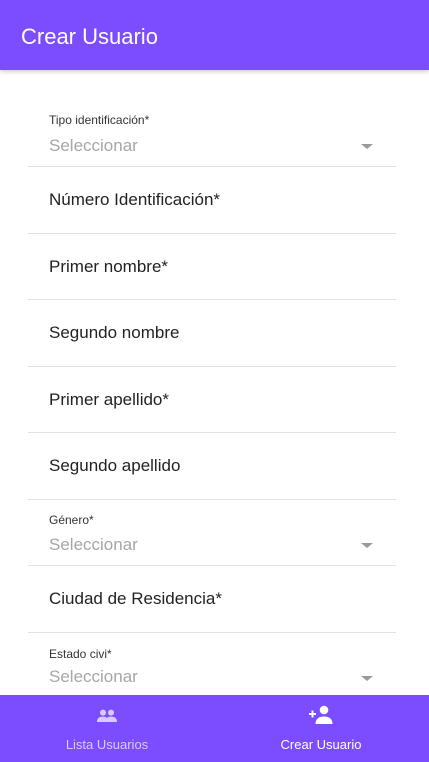 The image size is (429, 762). What do you see at coordinates (321, 714) in the screenshot?
I see `person-add-icon` at bounding box center [321, 714].